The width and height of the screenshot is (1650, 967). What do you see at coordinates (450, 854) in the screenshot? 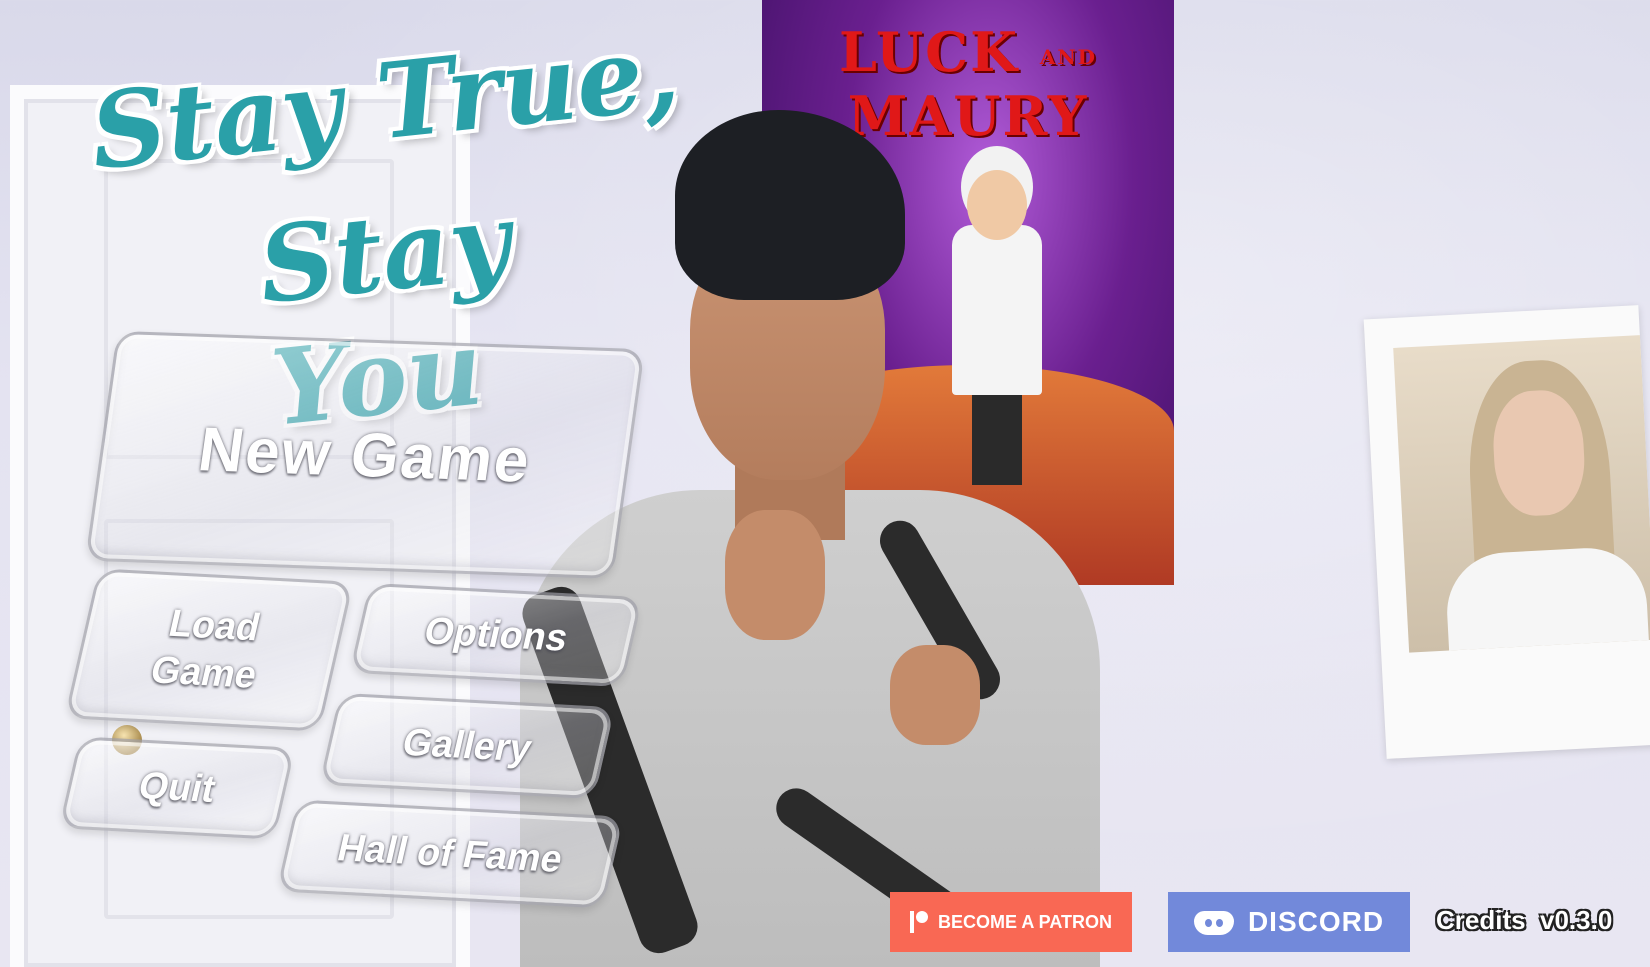
I see `hall-of-fame-button: Hall of Fame` at bounding box center [450, 854].